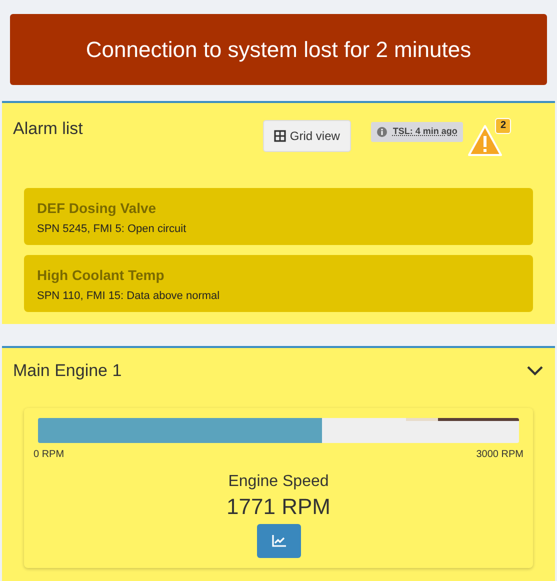 The image size is (557, 581). Describe the element at coordinates (503, 126) in the screenshot. I see `alarm-count-badge: 2` at that location.